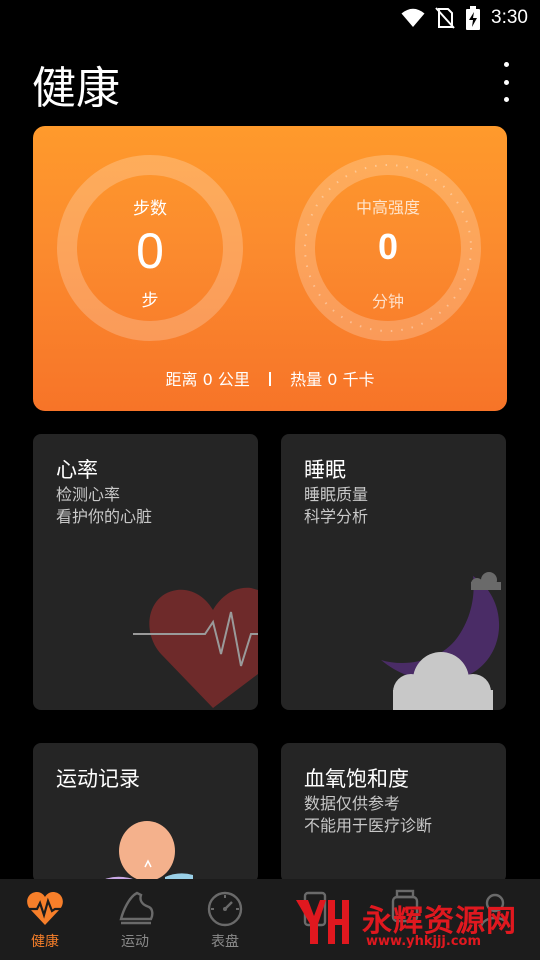 This screenshot has width=540, height=960. Describe the element at coordinates (88, 494) in the screenshot. I see `heart-rate-line1: 检测心率` at that location.